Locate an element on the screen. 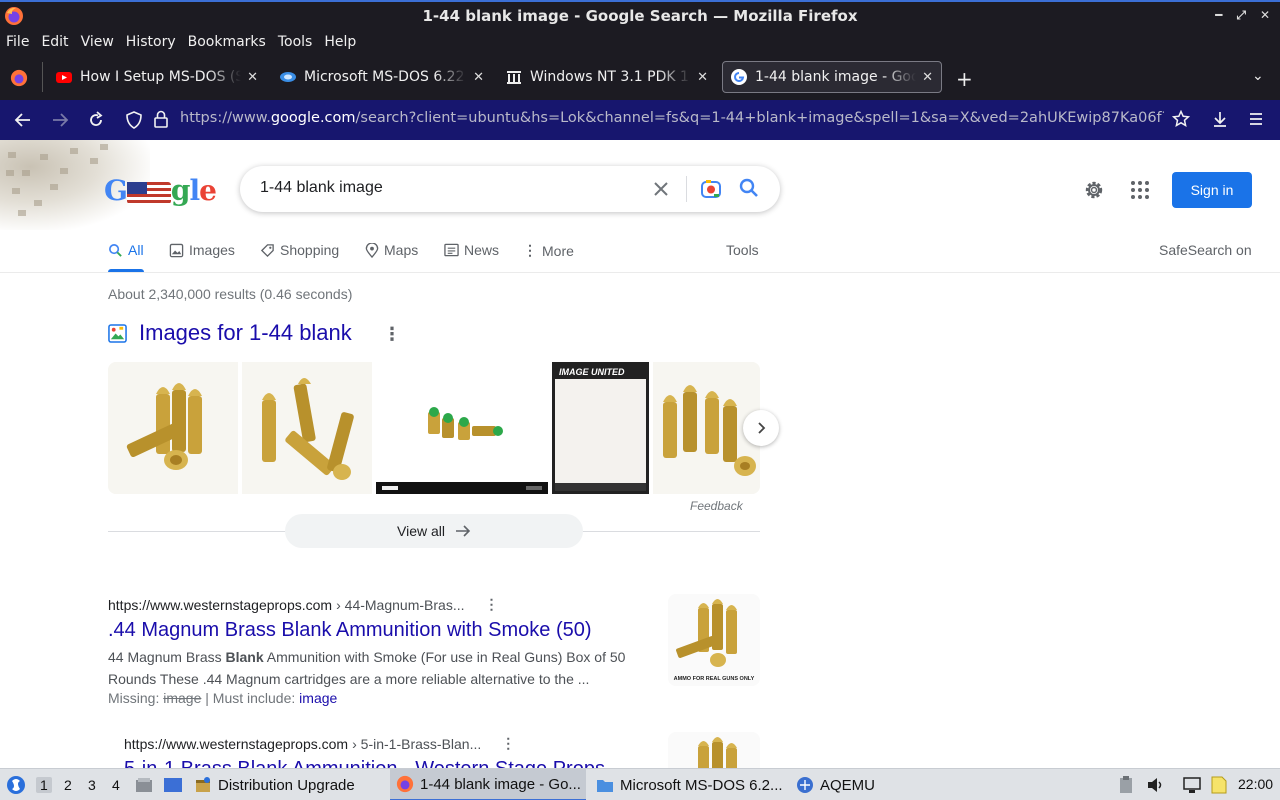  thumb-caption: AMMO FOR REAL GUNS ONLY is located at coordinates (714, 679).